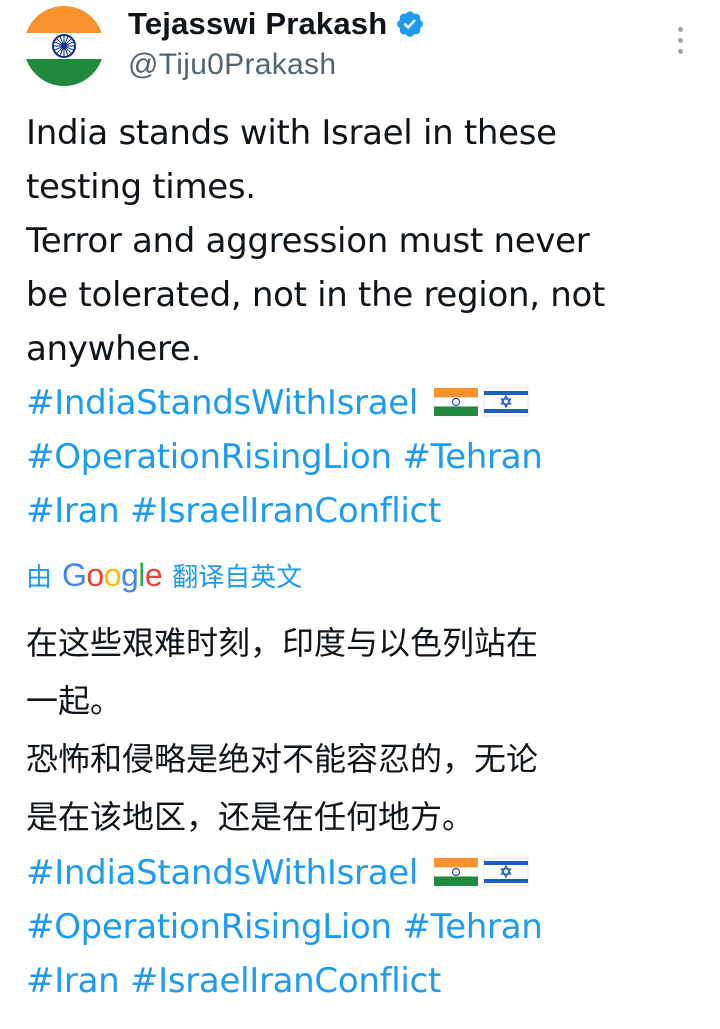 This screenshot has height=1029, width=720. I want to click on avatar, so click(64, 46).